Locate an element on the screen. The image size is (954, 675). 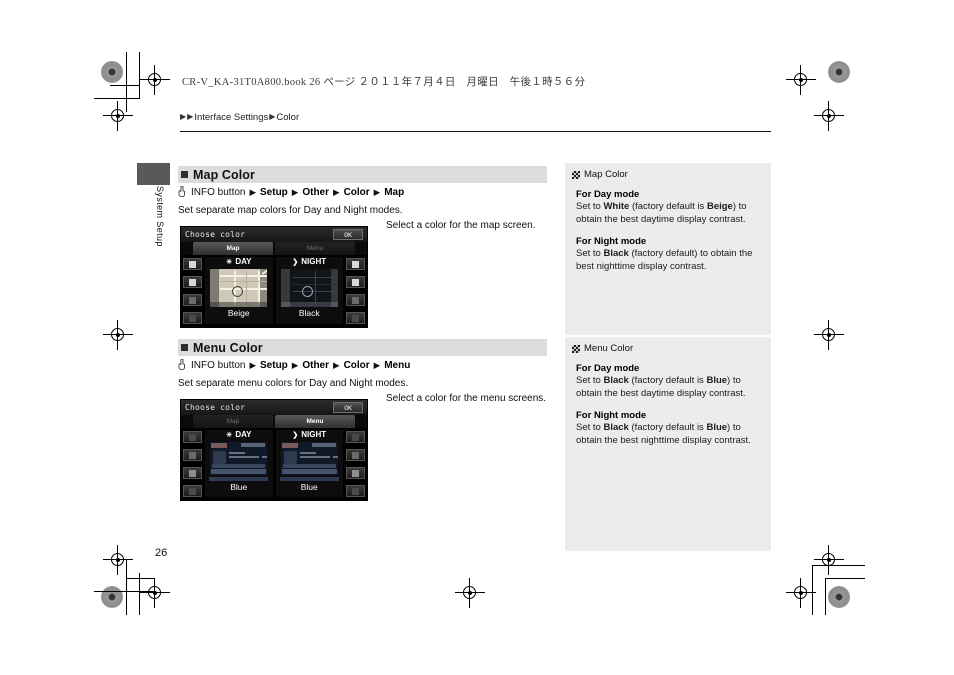
day-mode-pane: ☀ DAY Blue is located at coordinates (239, 463).